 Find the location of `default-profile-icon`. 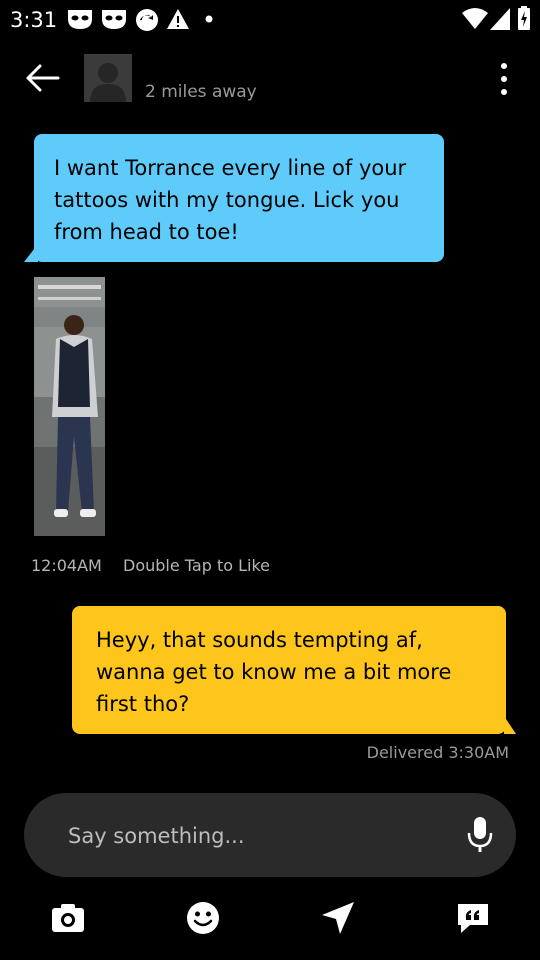

default-profile-icon is located at coordinates (108, 78).